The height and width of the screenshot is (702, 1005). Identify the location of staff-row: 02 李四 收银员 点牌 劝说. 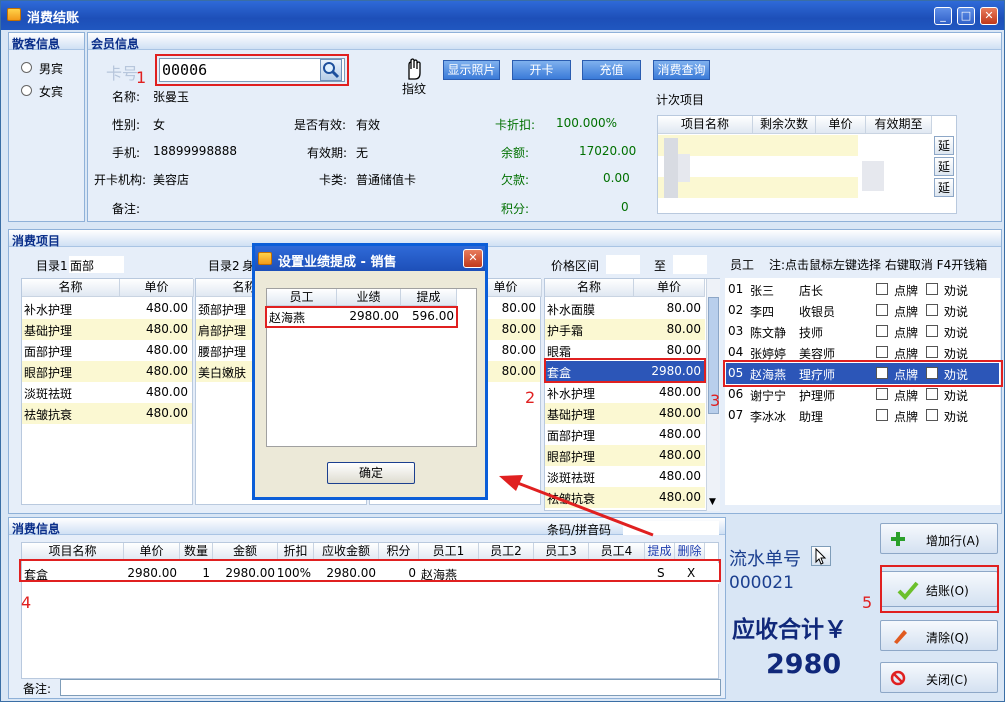
(862, 310).